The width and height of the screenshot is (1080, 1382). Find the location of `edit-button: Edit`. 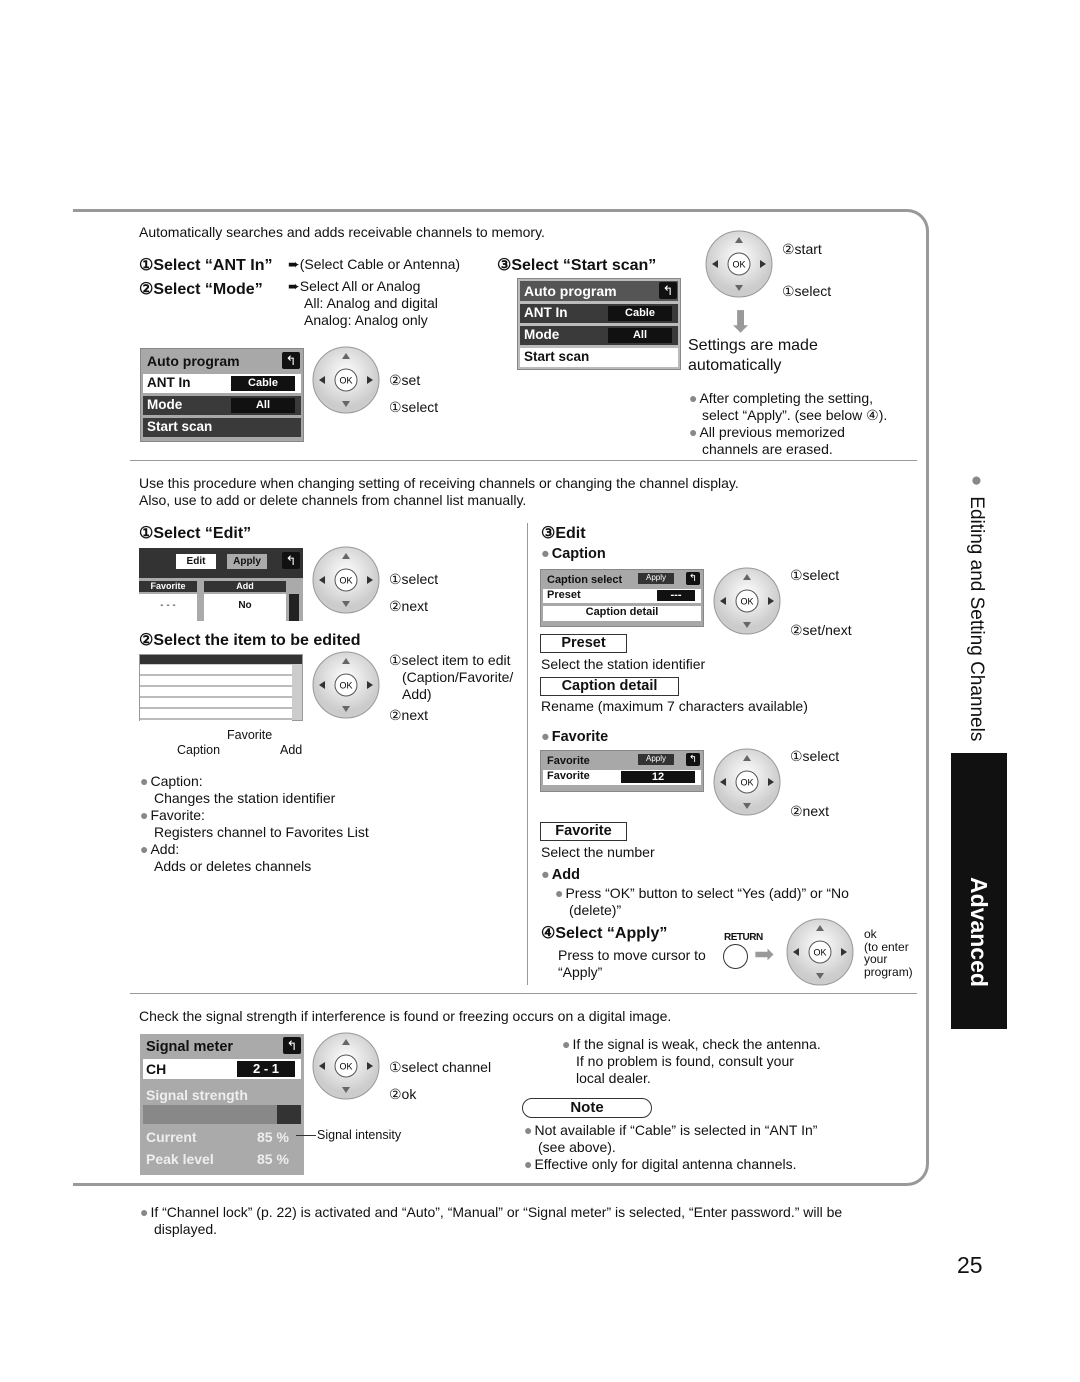

edit-button: Edit is located at coordinates (196, 561).